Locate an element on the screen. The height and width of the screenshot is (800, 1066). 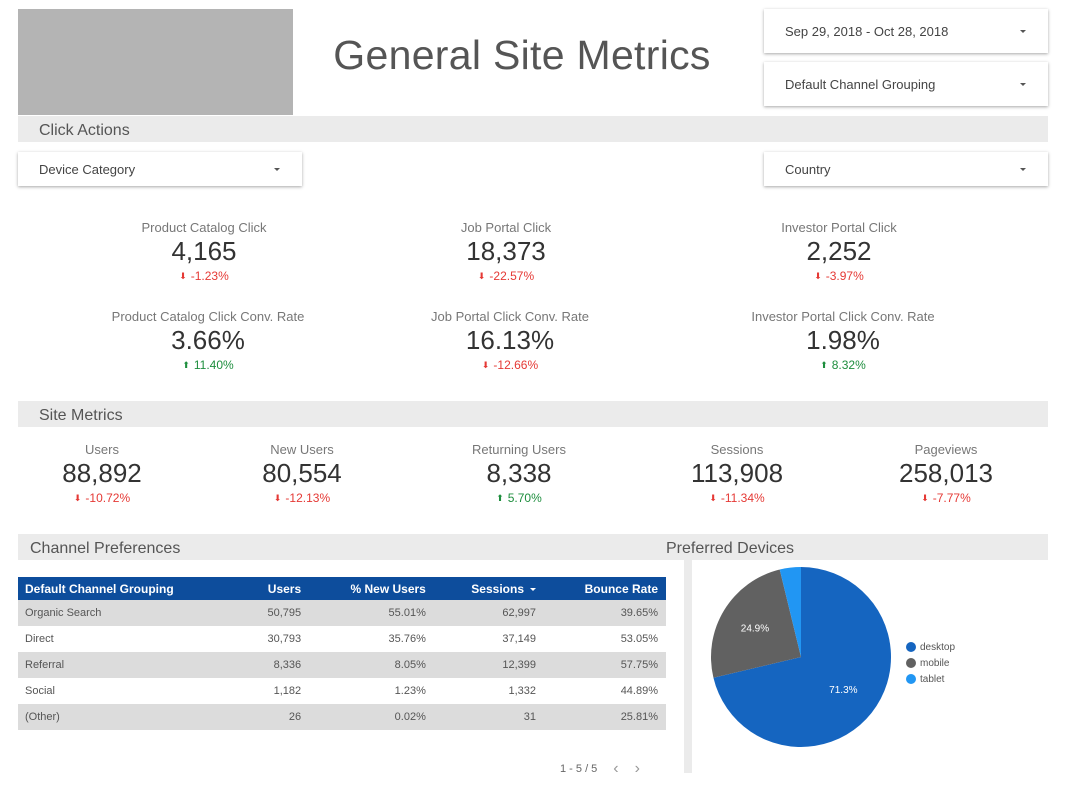
column-header-users: Users is located at coordinates (275, 588).